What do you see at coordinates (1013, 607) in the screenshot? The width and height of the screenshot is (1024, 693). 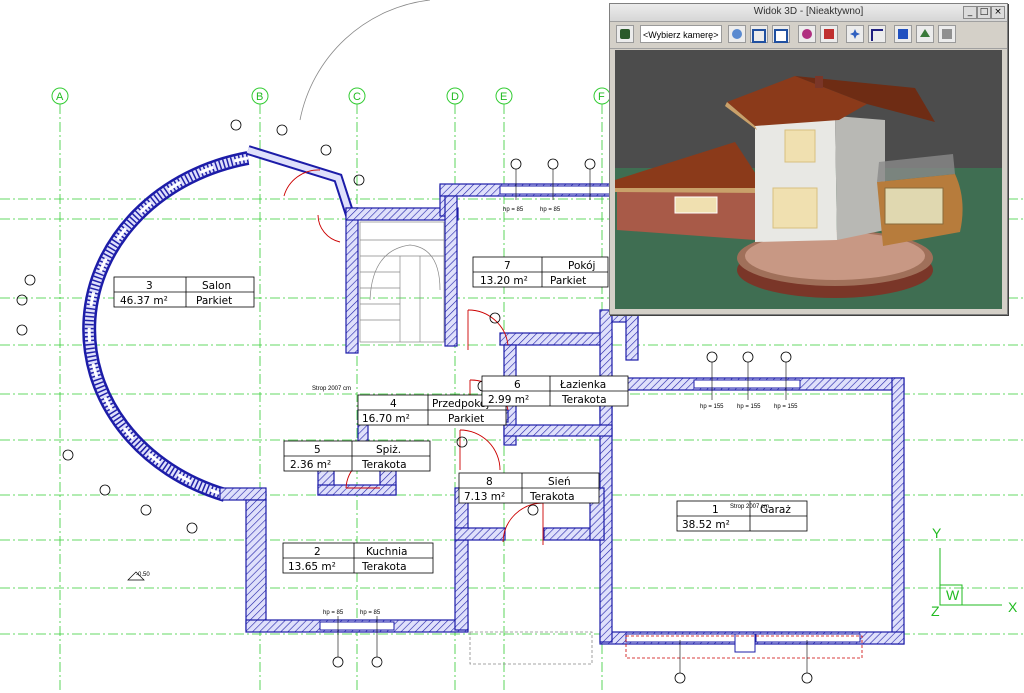 I see `ucs-x-label: X` at bounding box center [1013, 607].